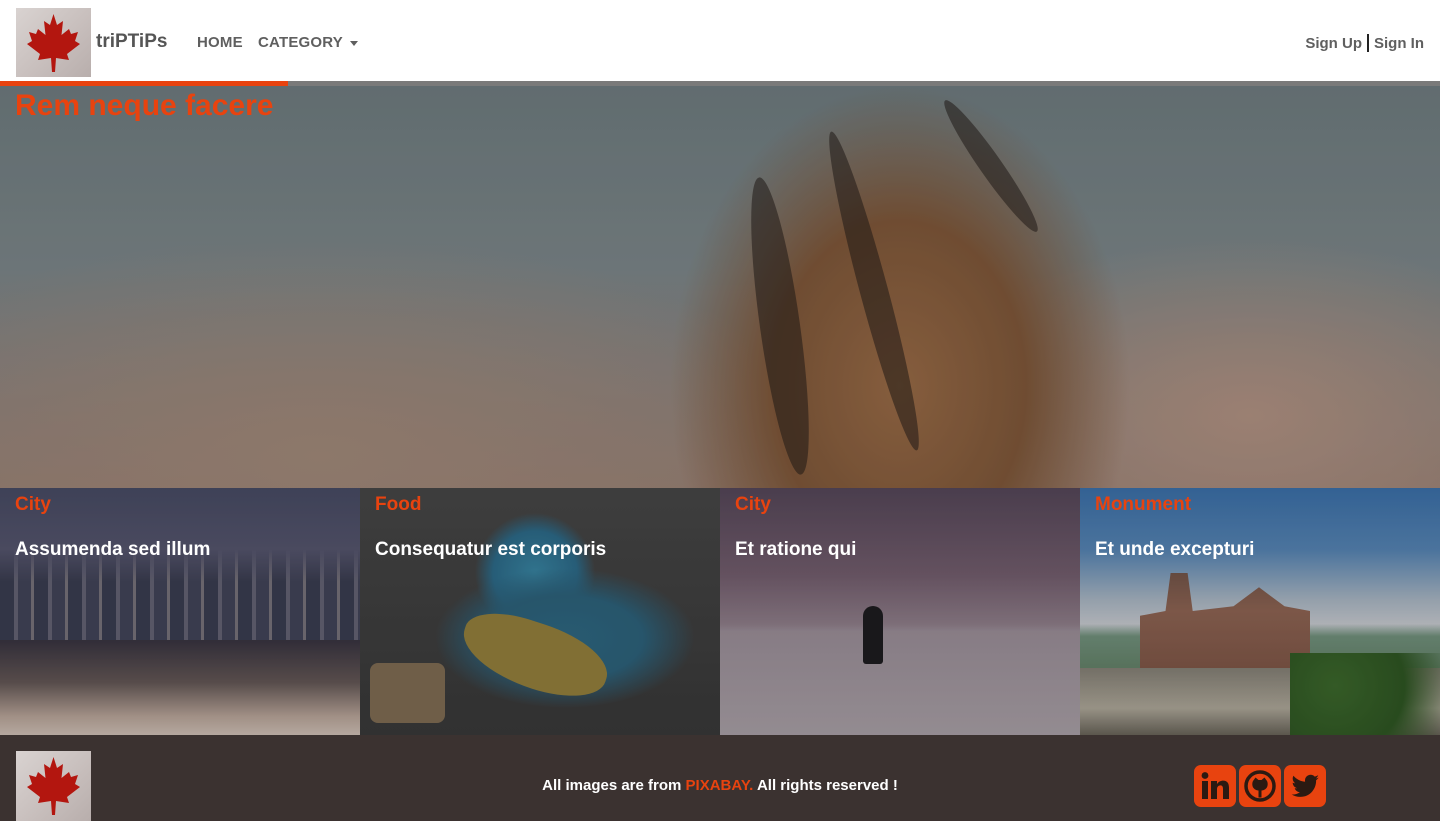 The width and height of the screenshot is (1440, 821). Describe the element at coordinates (1305, 786) in the screenshot. I see `twitter-icon` at that location.